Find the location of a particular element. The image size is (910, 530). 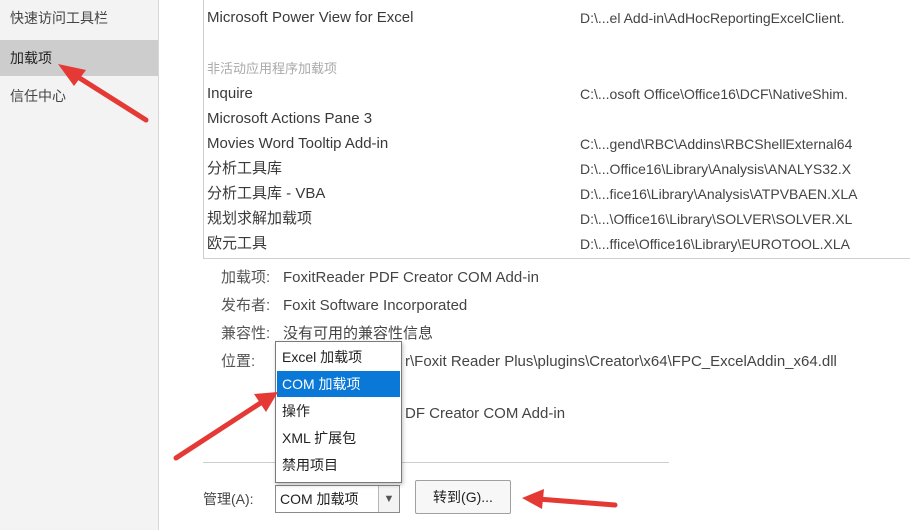

detail-addin-value: FoxitReader PDF Creator COM Add-in is located at coordinates (411, 277).